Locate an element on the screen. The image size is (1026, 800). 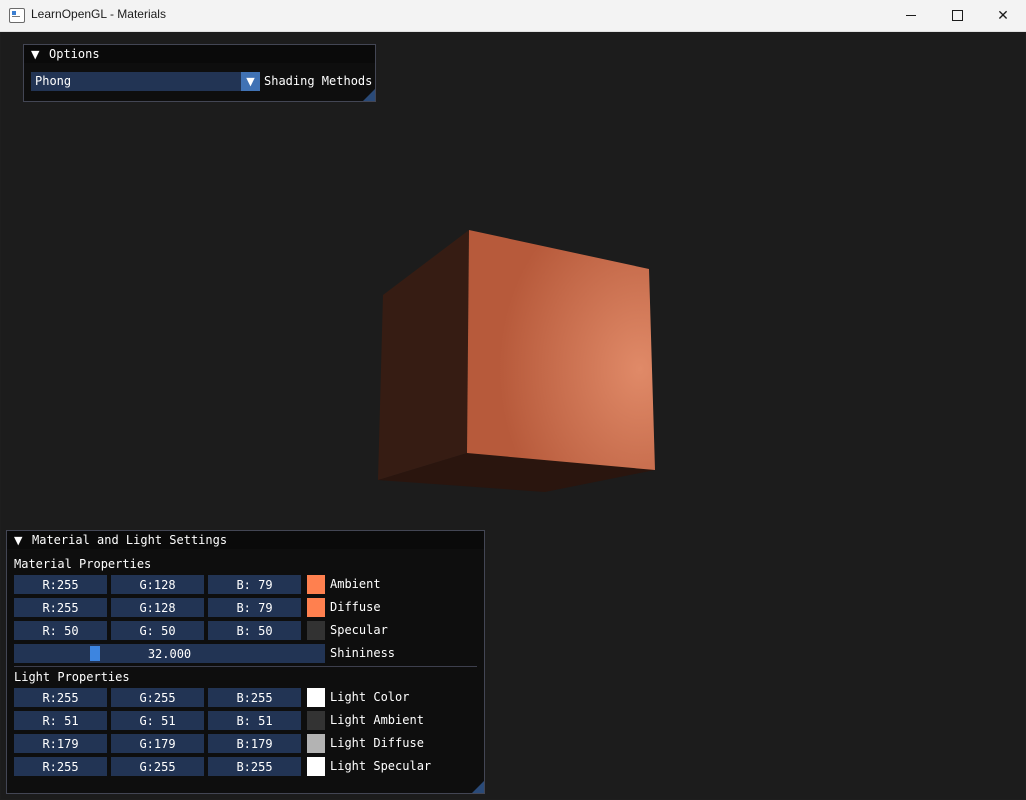
specular-r-field: R: 50 is located at coordinates (60, 630).